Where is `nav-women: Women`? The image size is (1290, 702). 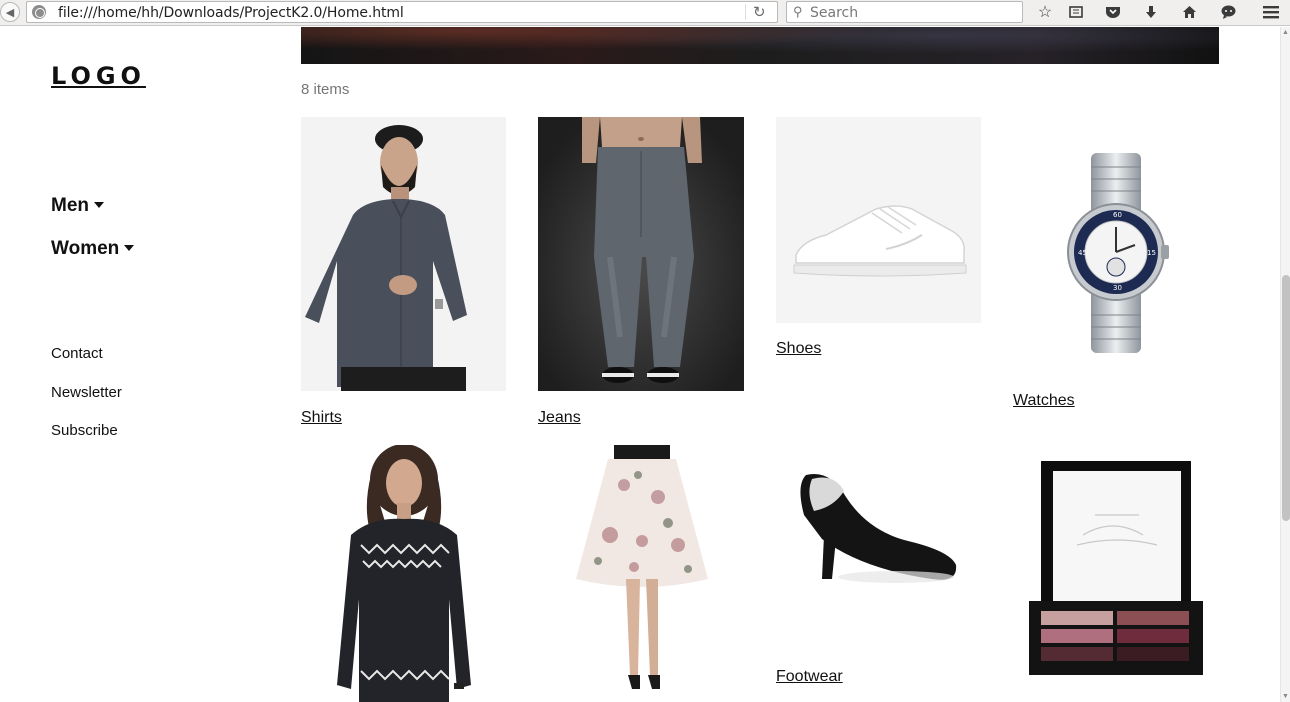 nav-women: Women is located at coordinates (93, 249).